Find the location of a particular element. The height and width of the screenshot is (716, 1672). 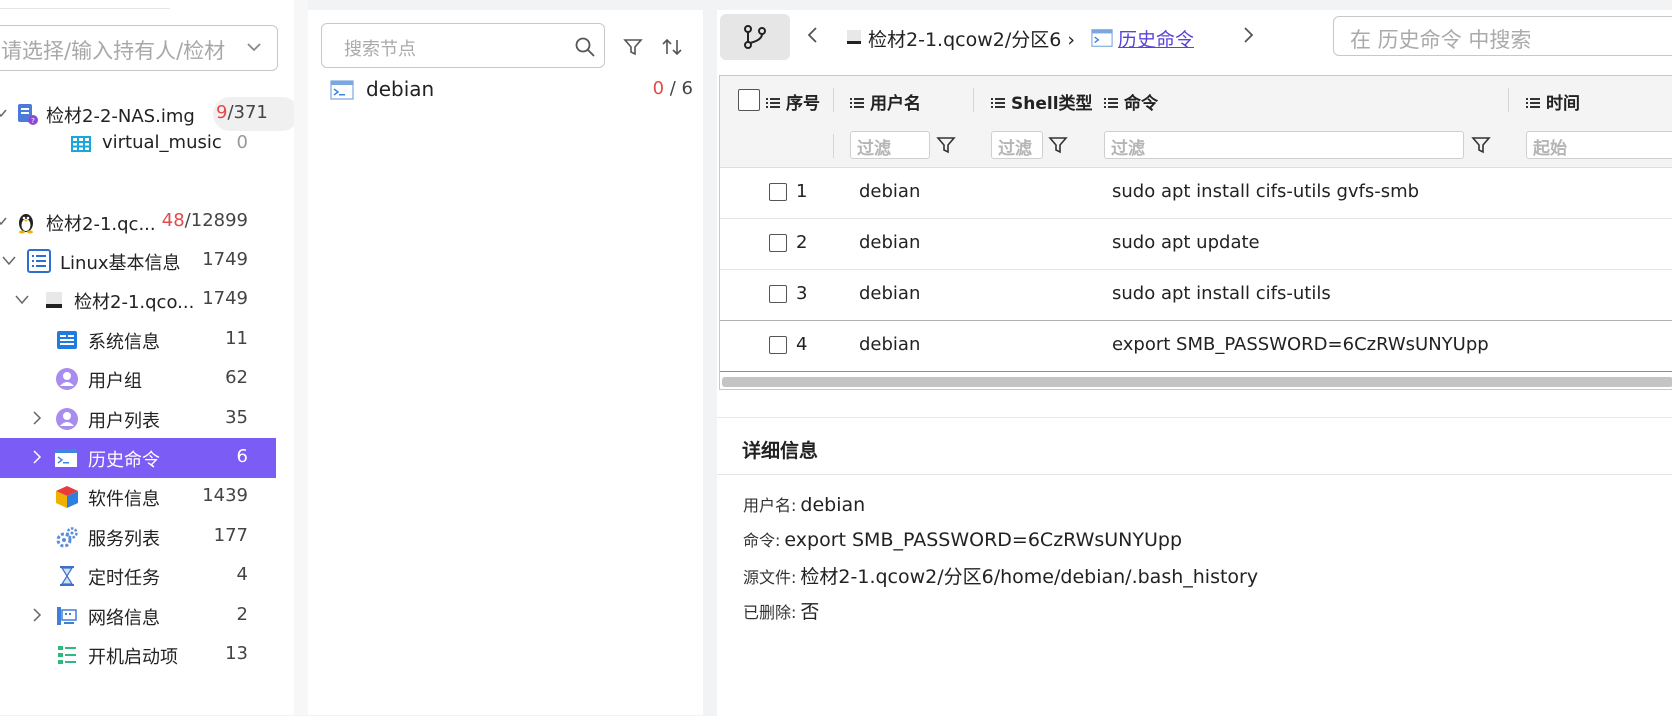

grid-header: 序号 用户名 Shell类型 命令 时间 is located at coordinates (1196, 100).